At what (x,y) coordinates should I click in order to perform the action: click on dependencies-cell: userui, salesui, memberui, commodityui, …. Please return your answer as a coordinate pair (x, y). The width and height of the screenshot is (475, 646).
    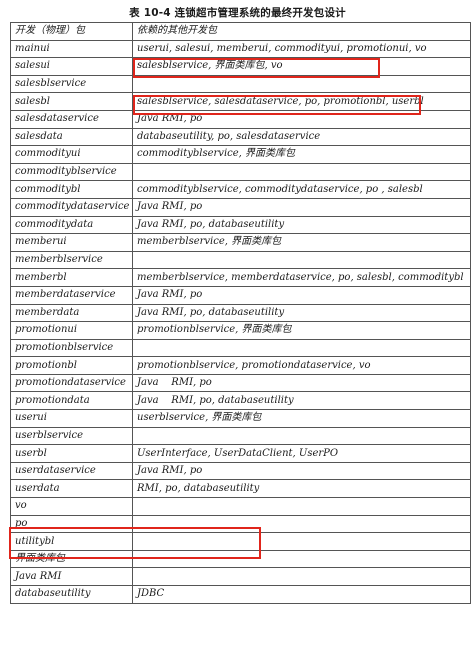
    Looking at the image, I should click on (301, 49).